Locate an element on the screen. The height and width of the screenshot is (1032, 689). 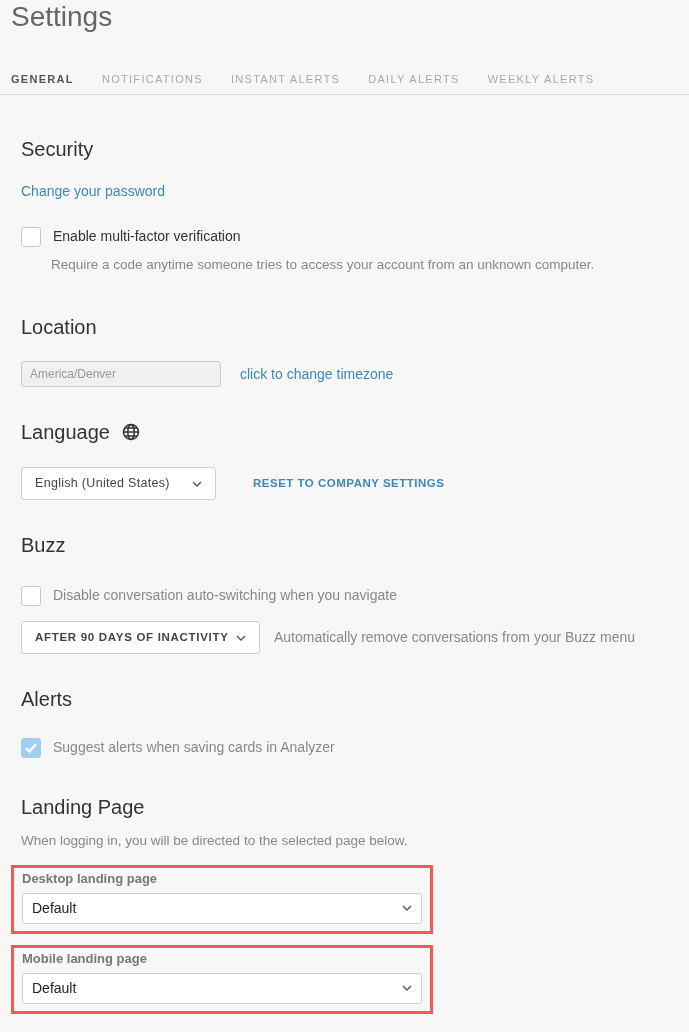
section-heading: Location is located at coordinates (59, 327).